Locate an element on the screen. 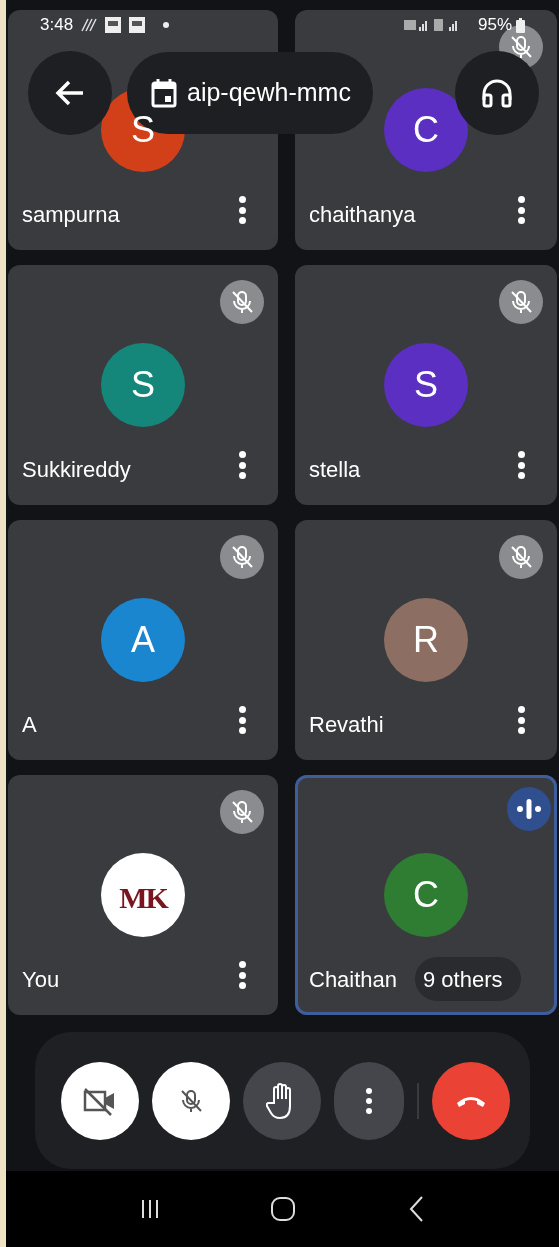 The width and height of the screenshot is (559, 1247). clock-time: 3:48 is located at coordinates (57, 25).